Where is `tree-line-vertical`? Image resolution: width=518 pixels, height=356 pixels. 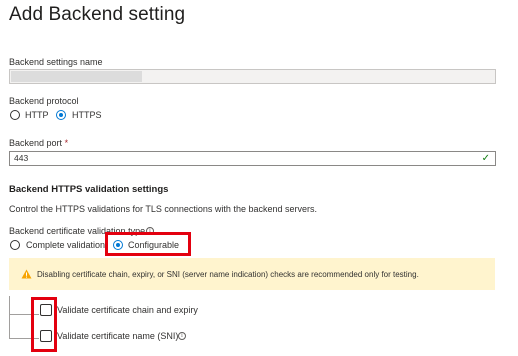
tree-line-vertical is located at coordinates (9, 317).